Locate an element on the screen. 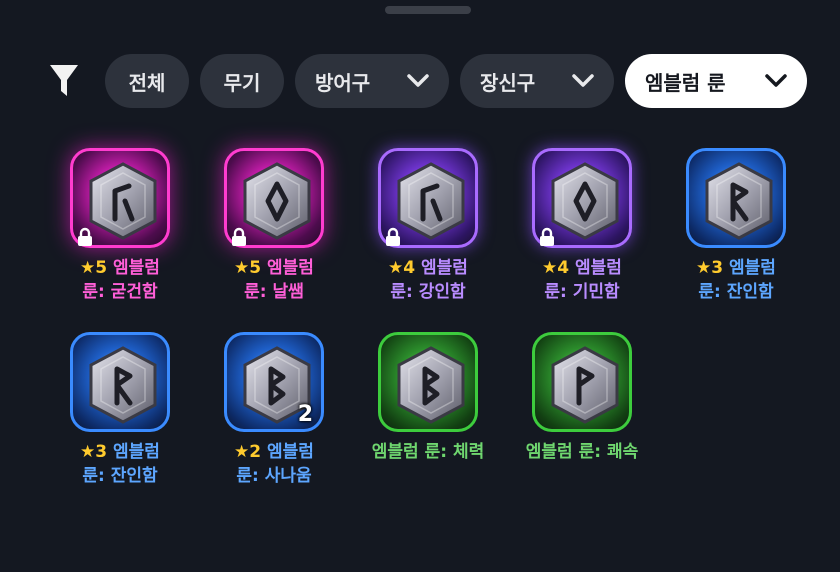 Image resolution: width=840 pixels, height=572 pixels. rune-name-line-2: 룬: 사나움 is located at coordinates (274, 476).